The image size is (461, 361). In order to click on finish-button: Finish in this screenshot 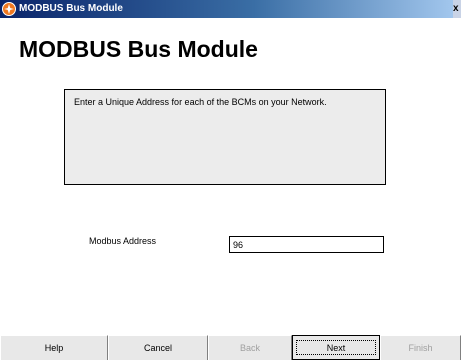, I will do `click(420, 347)`.